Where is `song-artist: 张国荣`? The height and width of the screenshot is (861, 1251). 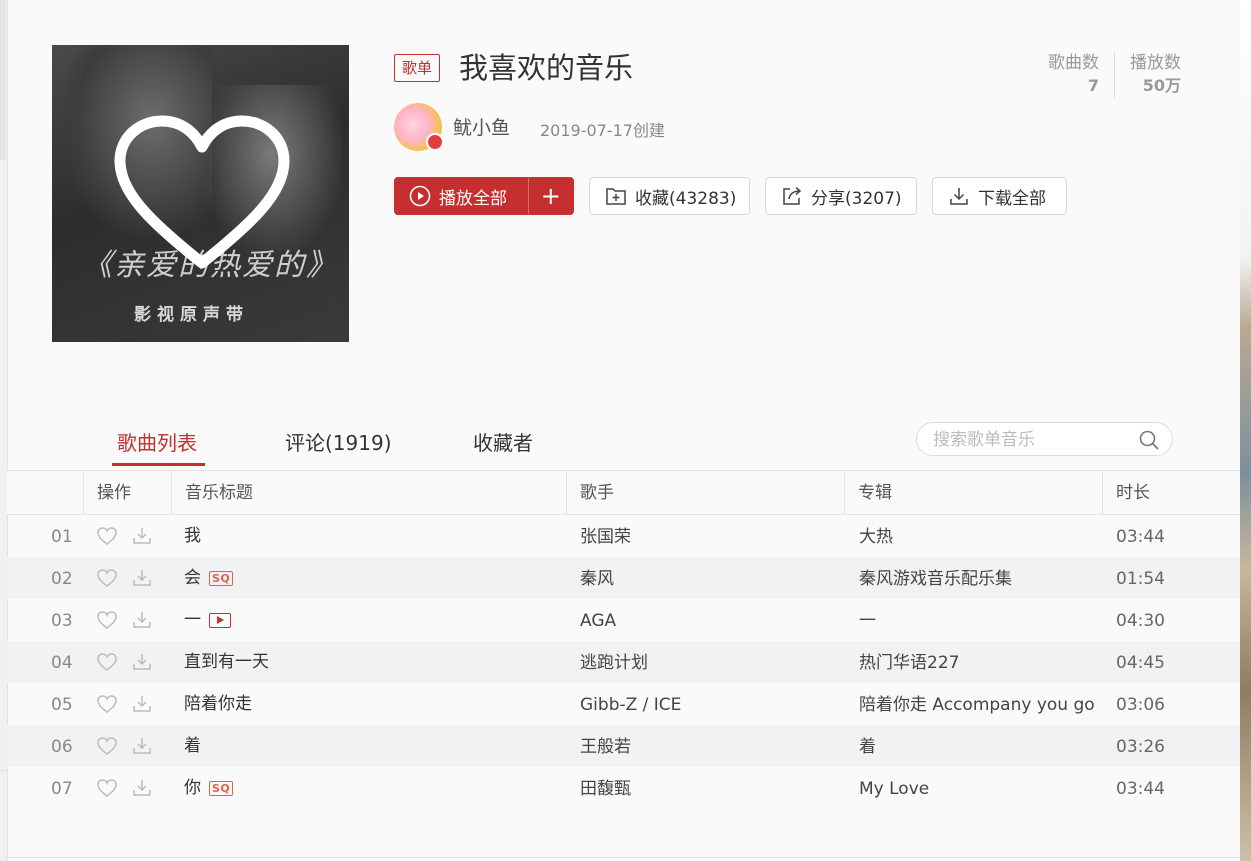 song-artist: 张国荣 is located at coordinates (605, 537).